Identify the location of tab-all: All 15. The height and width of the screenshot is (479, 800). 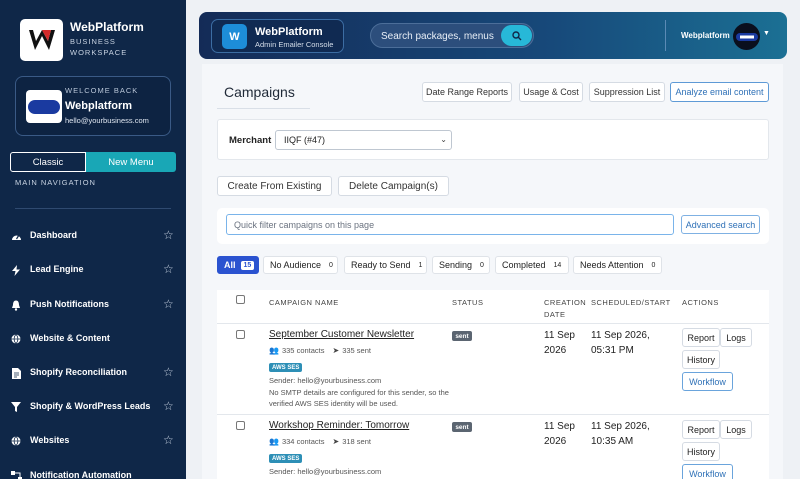
(238, 265).